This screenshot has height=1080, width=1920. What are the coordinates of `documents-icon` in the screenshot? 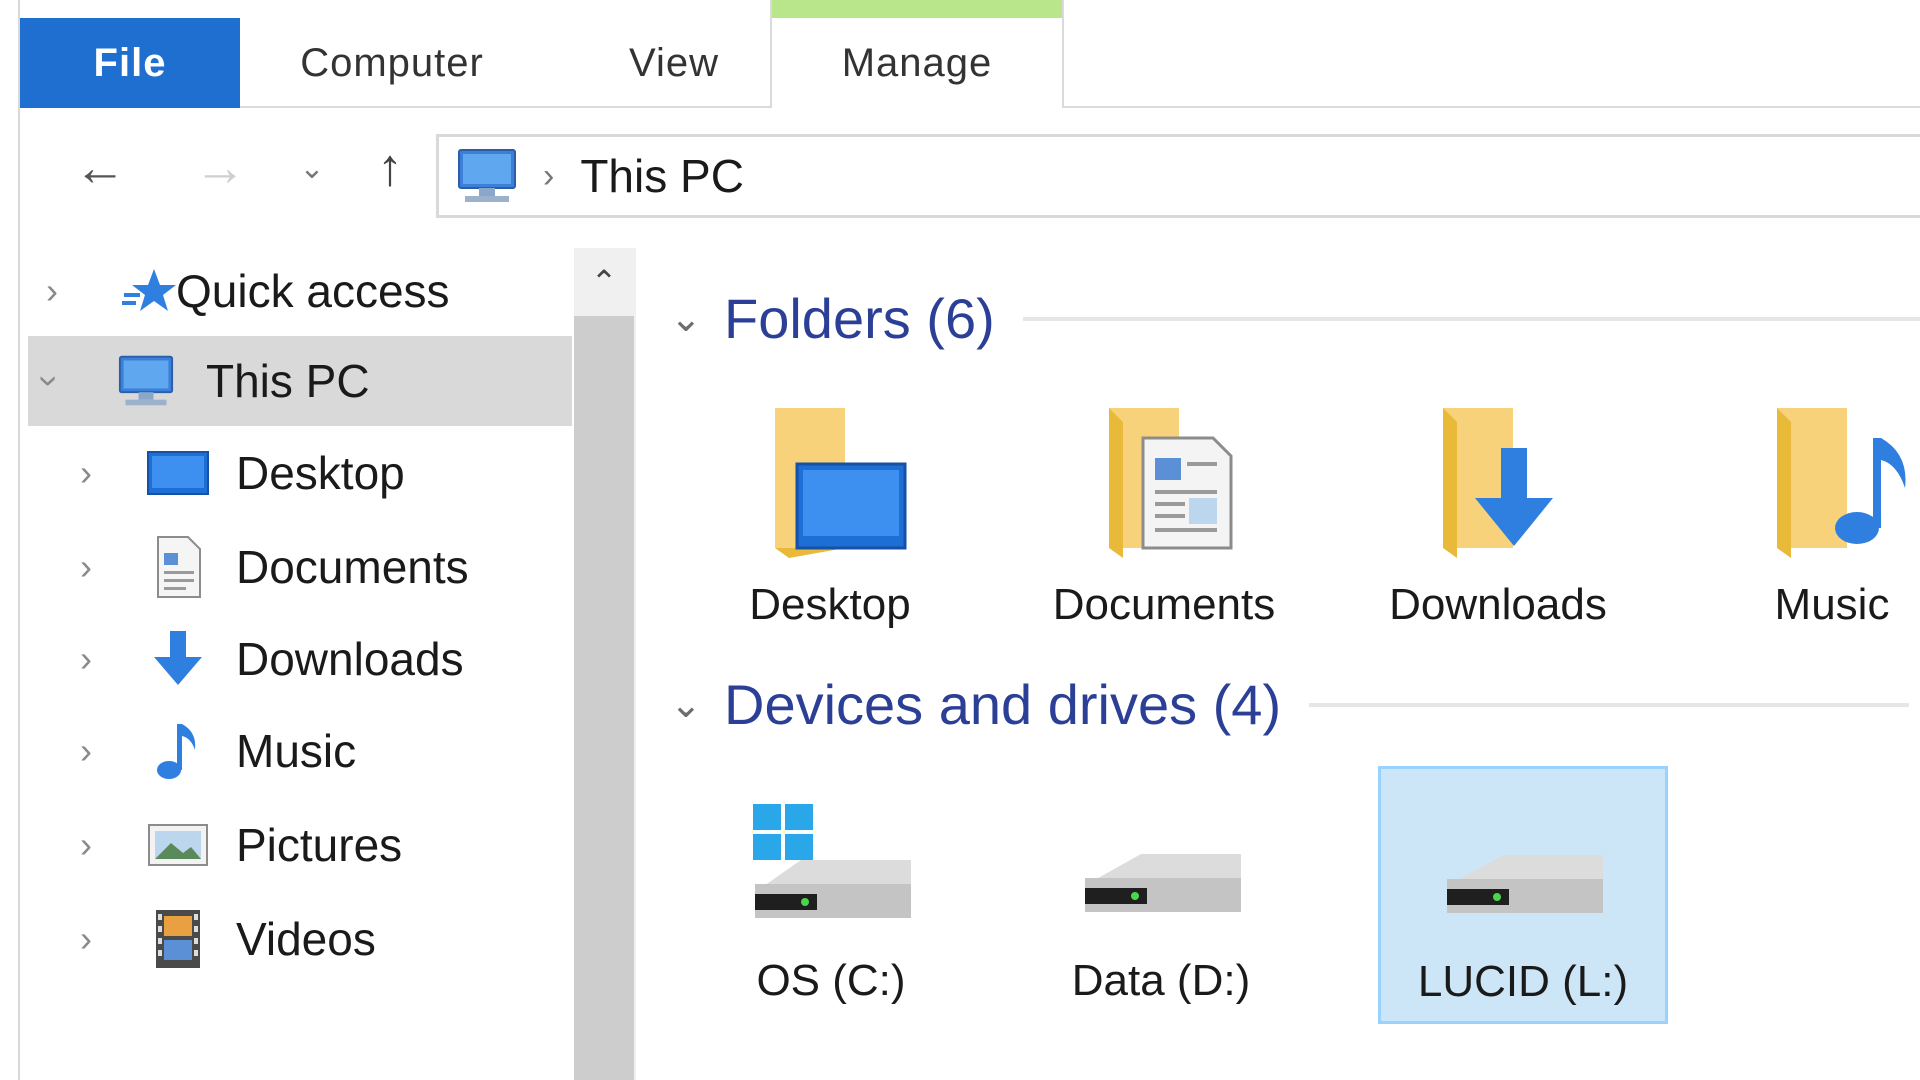 It's located at (178, 567).